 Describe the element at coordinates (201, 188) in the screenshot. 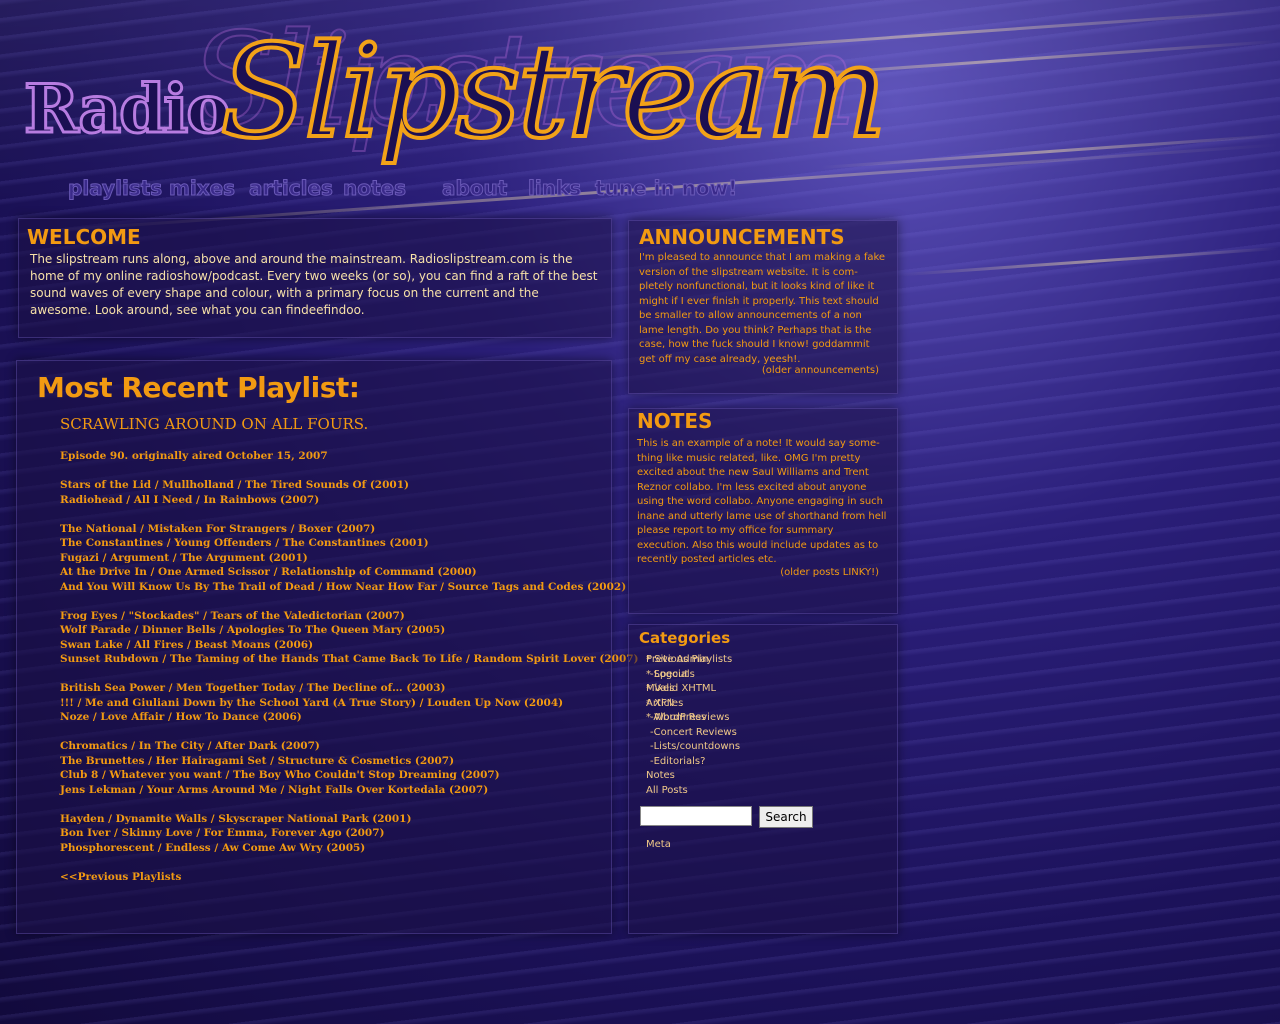

I see `nav-mixes: mixes` at that location.